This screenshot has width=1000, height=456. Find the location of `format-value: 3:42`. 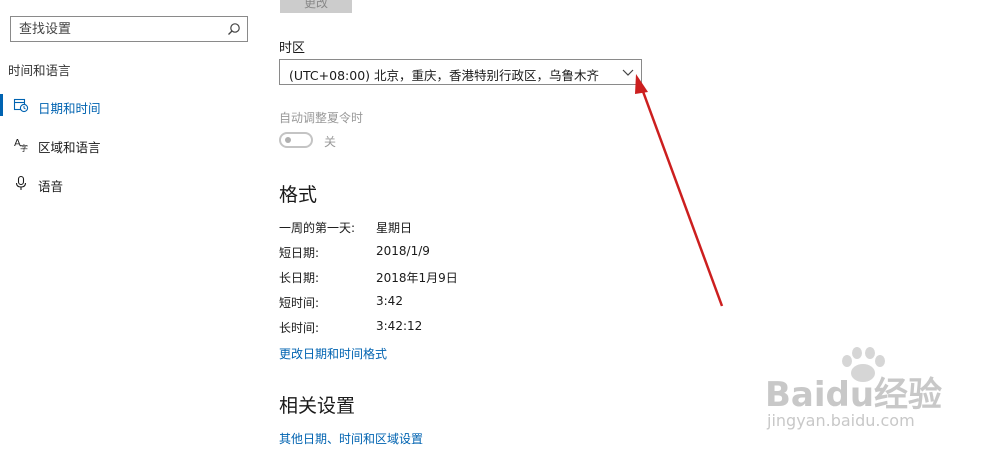

format-value: 3:42 is located at coordinates (389, 301).